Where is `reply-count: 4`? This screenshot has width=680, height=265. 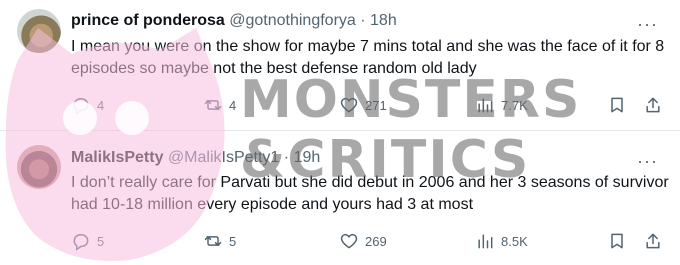 reply-count: 4 is located at coordinates (101, 105).